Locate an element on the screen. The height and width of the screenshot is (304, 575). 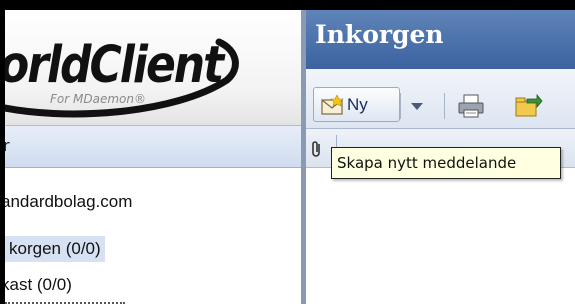
new-message-icon is located at coordinates (332, 104).